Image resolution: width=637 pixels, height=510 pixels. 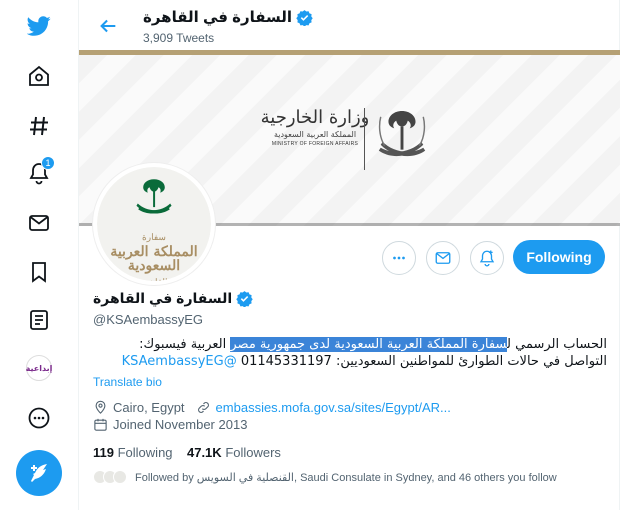 What do you see at coordinates (149, 407) in the screenshot?
I see `profile-location: Cairo, Egypt` at bounding box center [149, 407].